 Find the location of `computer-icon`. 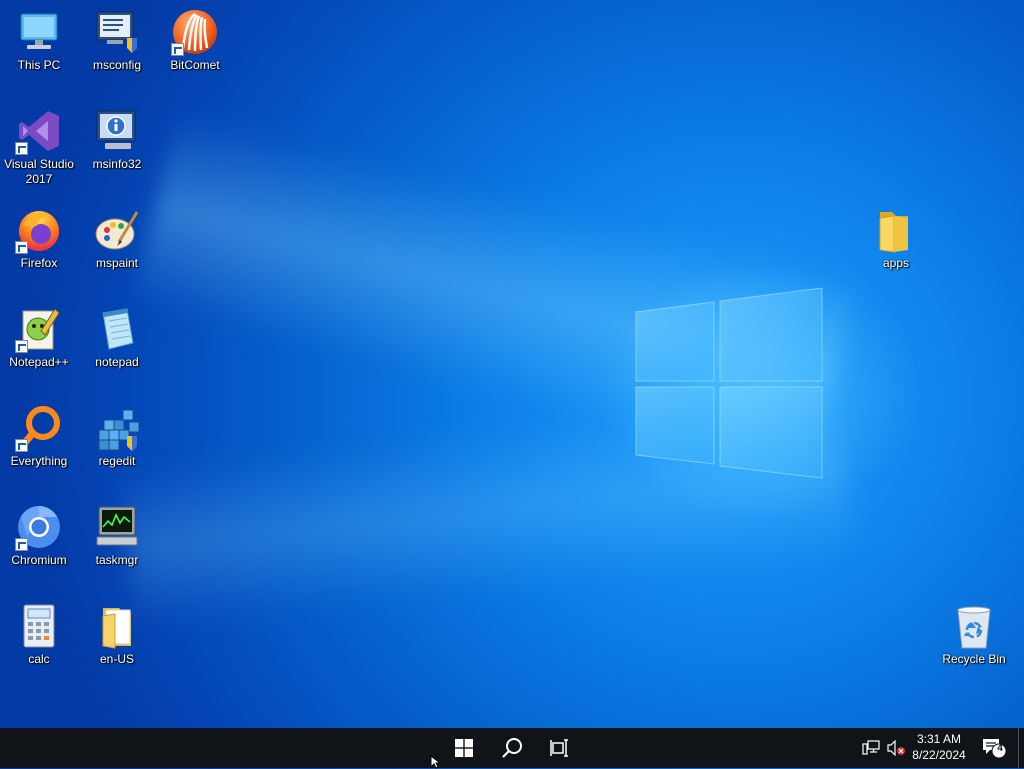

computer-icon is located at coordinates (39, 32).